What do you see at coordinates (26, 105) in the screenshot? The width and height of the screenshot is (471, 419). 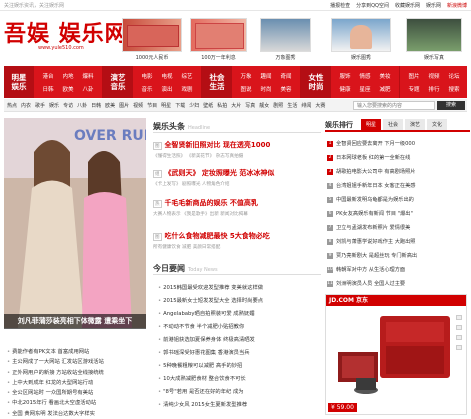 I see `subnav-link: 内衣` at bounding box center [26, 105].